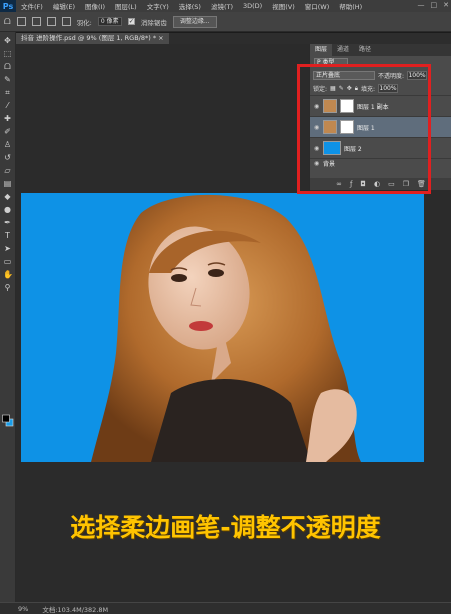 The image size is (451, 614). Describe the element at coordinates (7, 80) in the screenshot. I see `quick-select-icon: ✎` at that location.